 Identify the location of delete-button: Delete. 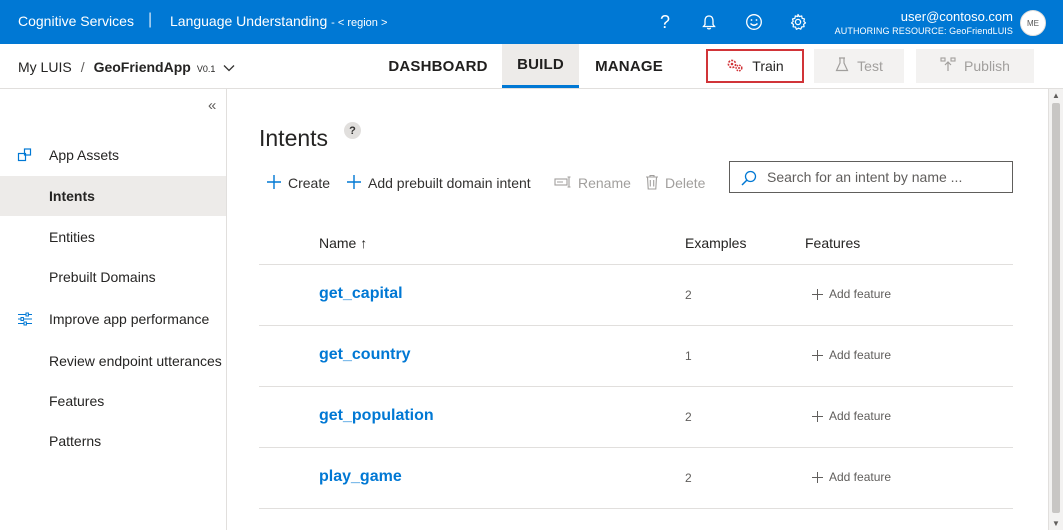
(675, 183).